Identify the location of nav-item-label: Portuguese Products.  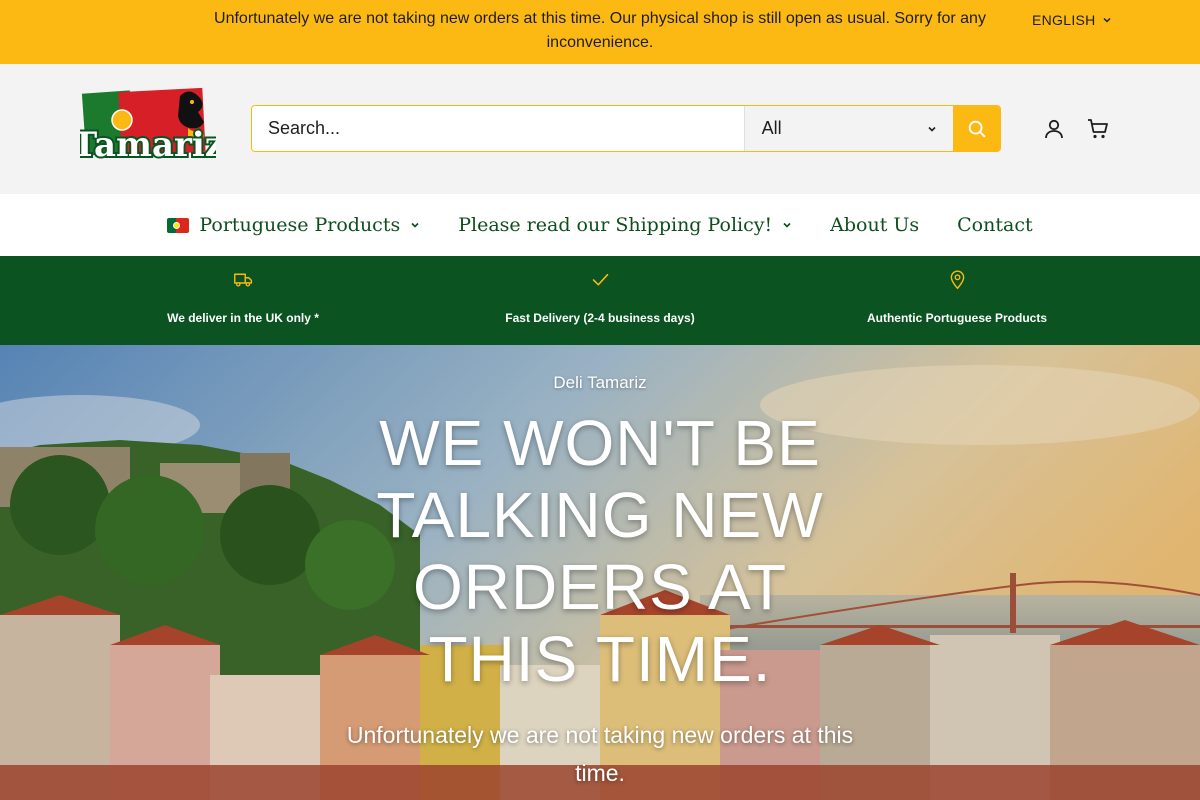
(300, 225).